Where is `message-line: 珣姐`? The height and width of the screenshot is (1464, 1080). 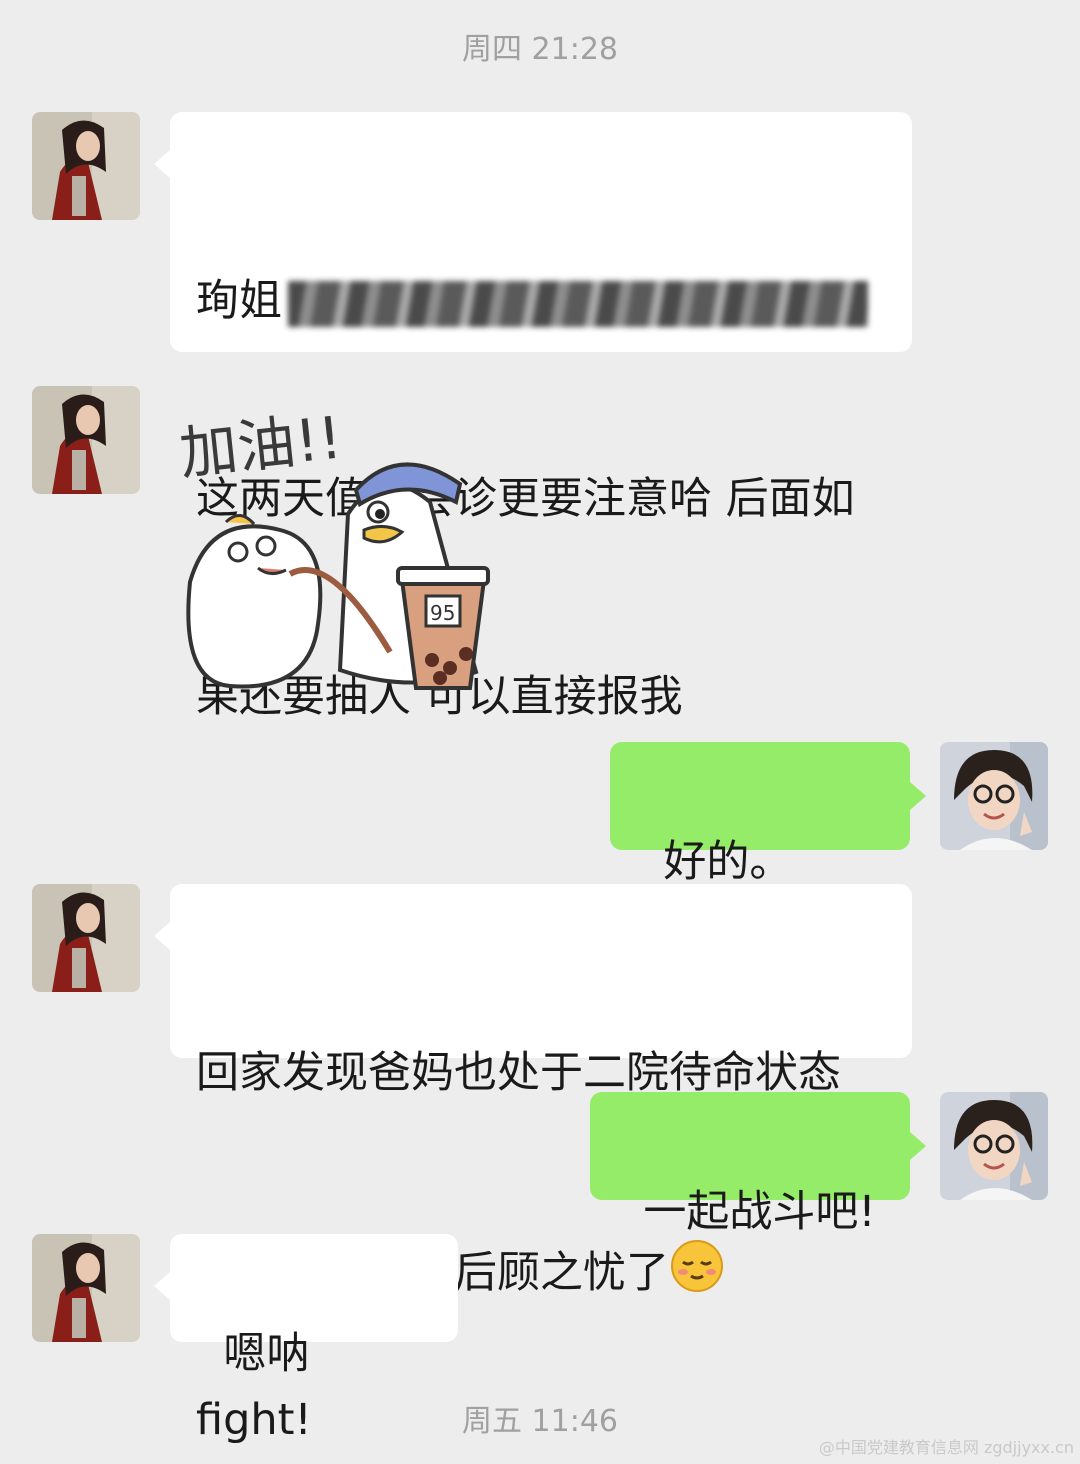
message-line: 珣姐 is located at coordinates (541, 301).